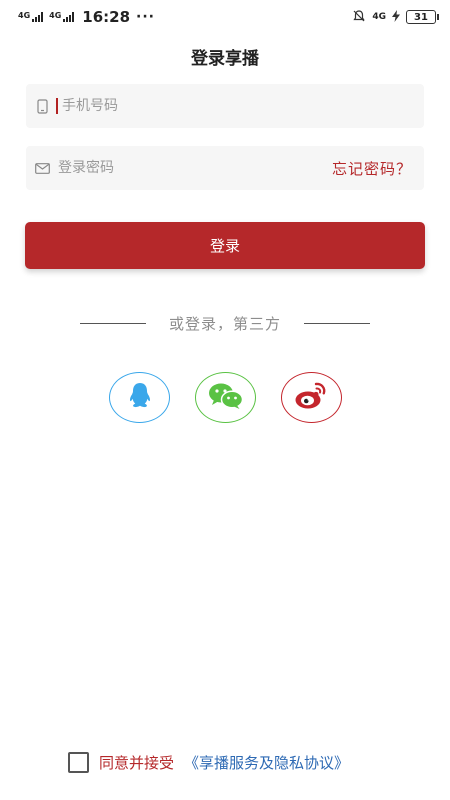  What do you see at coordinates (57, 106) in the screenshot?
I see `text-caret` at bounding box center [57, 106].